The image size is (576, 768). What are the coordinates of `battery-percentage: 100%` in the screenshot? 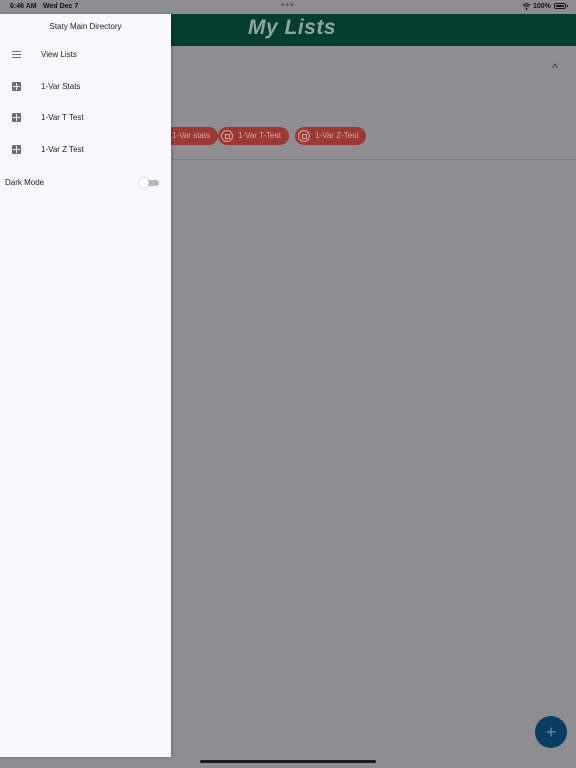 It's located at (542, 6).